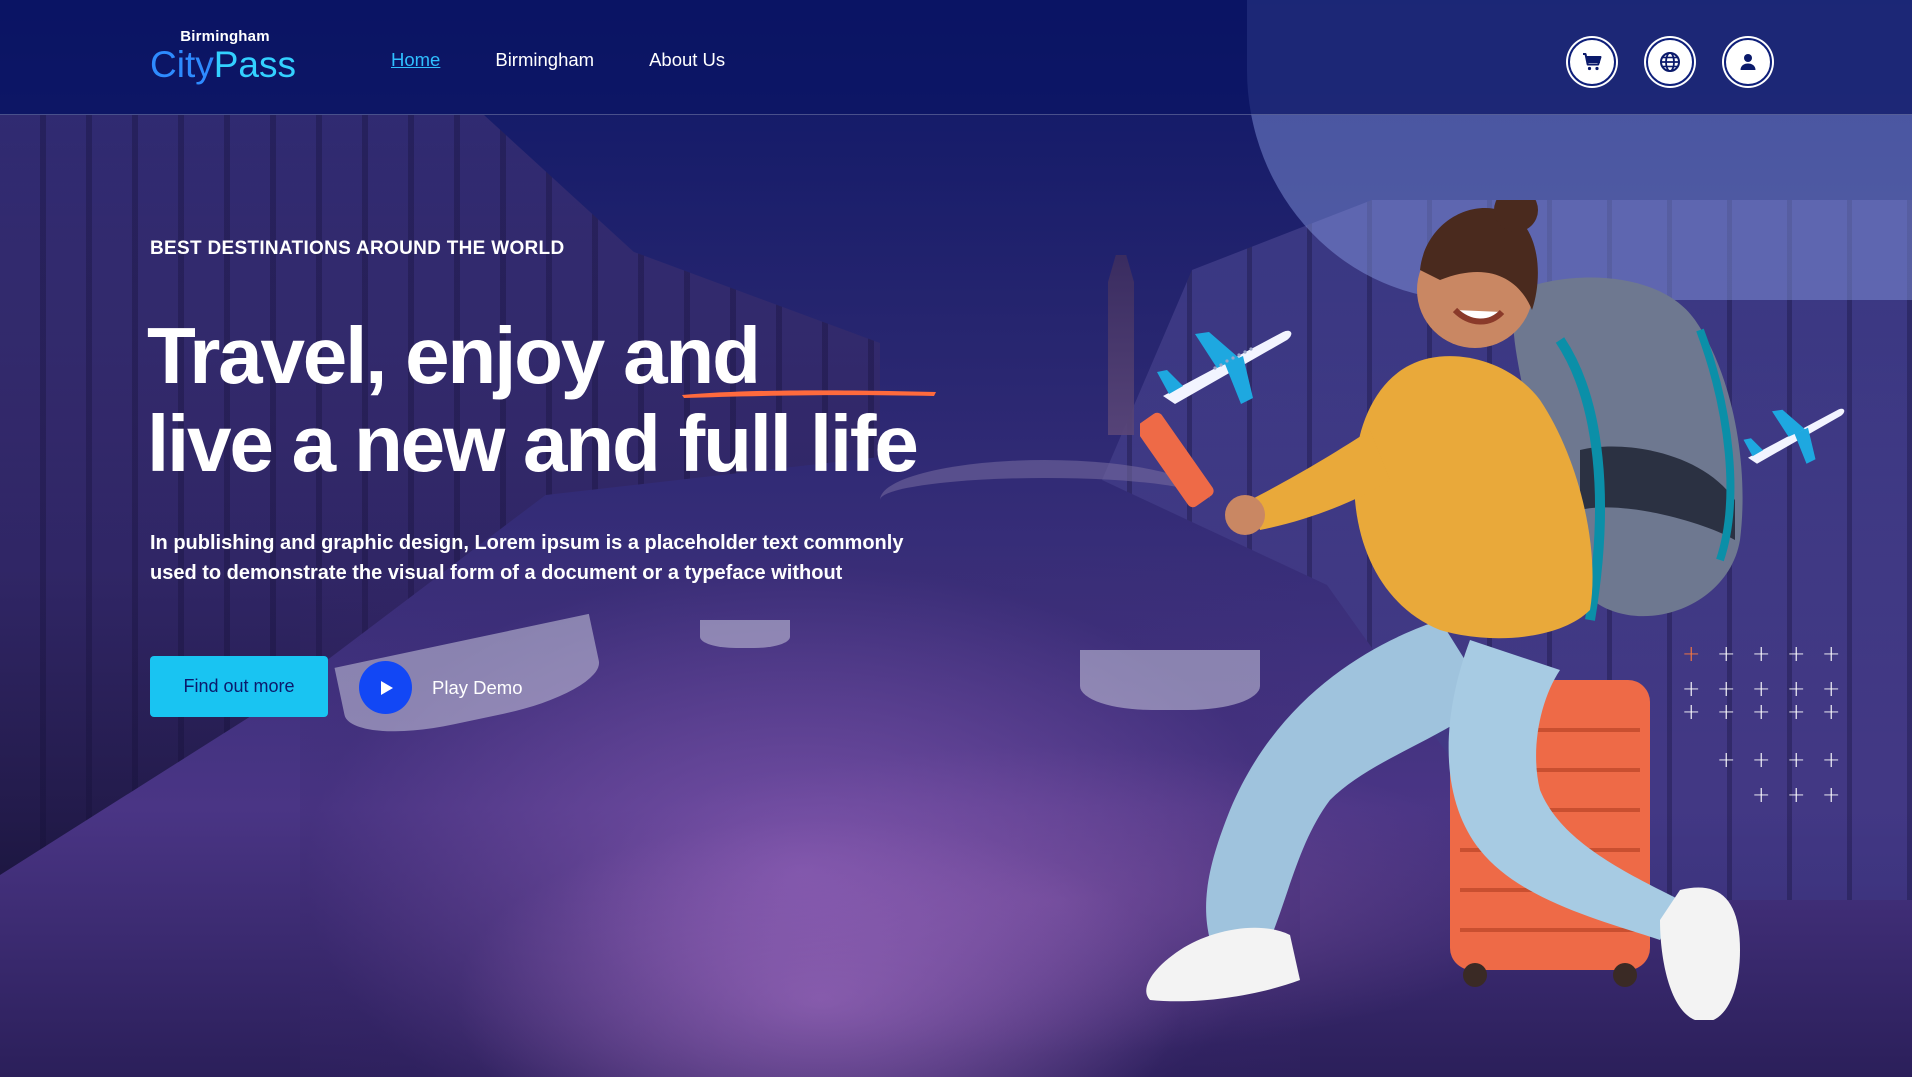 This screenshot has width=1912, height=1077. What do you see at coordinates (254, 64) in the screenshot?
I see `logo-pass: Pass` at bounding box center [254, 64].